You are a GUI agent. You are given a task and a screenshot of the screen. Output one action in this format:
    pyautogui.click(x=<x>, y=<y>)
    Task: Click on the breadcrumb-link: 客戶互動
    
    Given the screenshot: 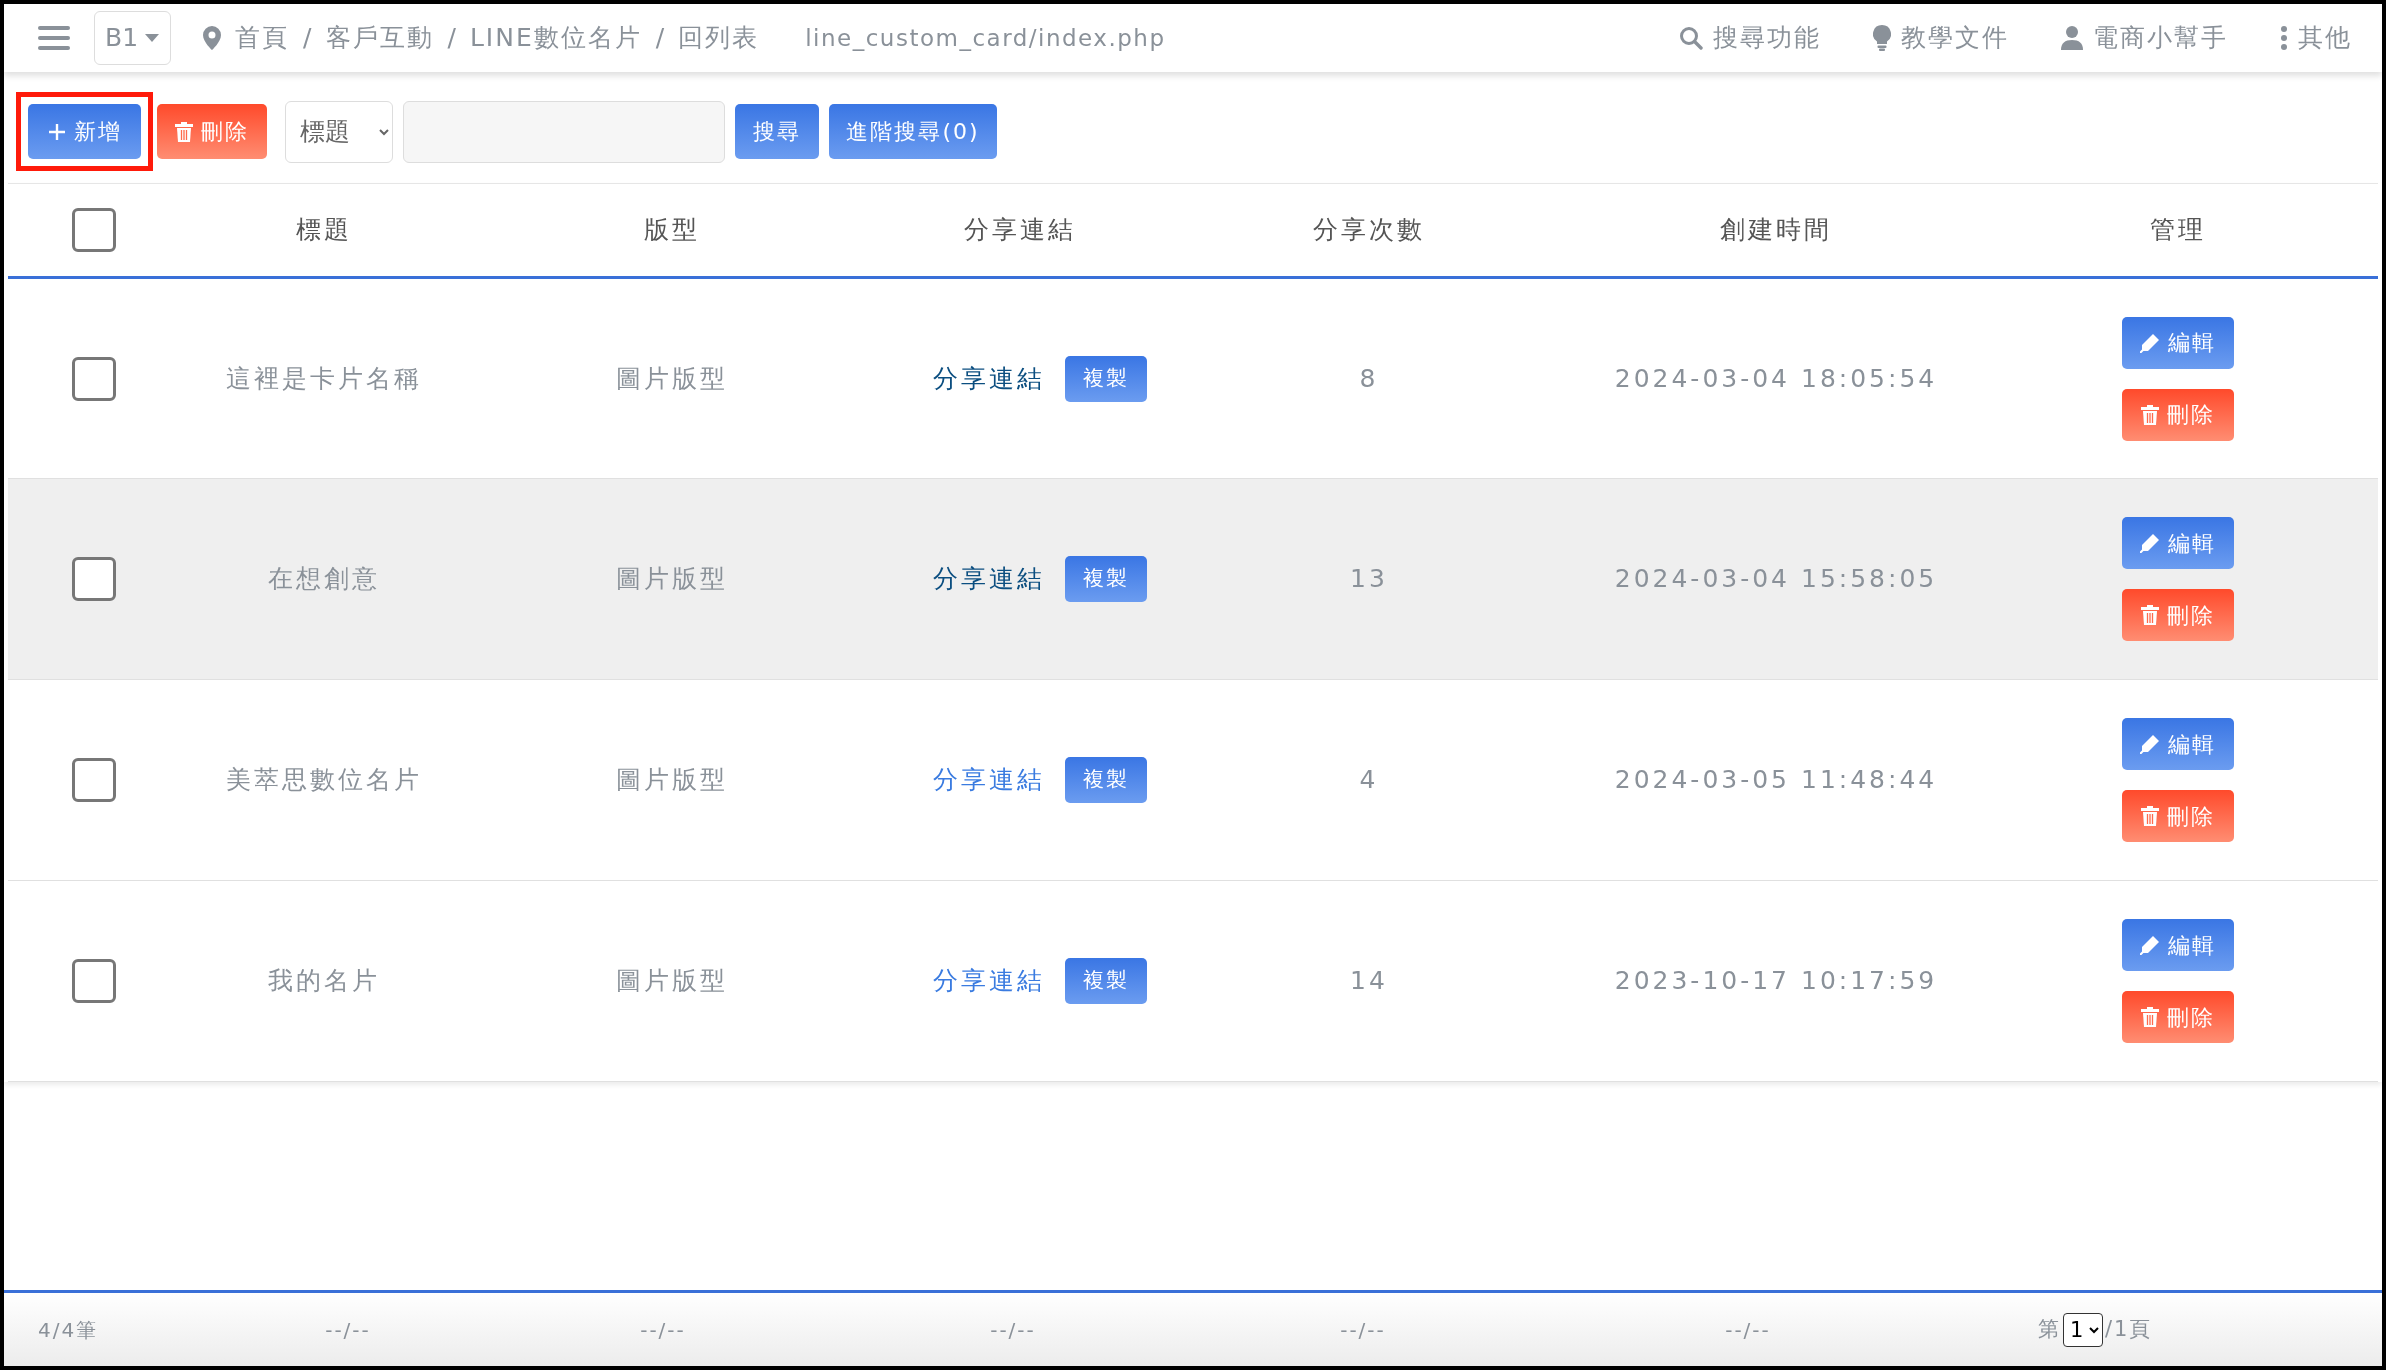 What is the action you would take?
    pyautogui.click(x=379, y=38)
    